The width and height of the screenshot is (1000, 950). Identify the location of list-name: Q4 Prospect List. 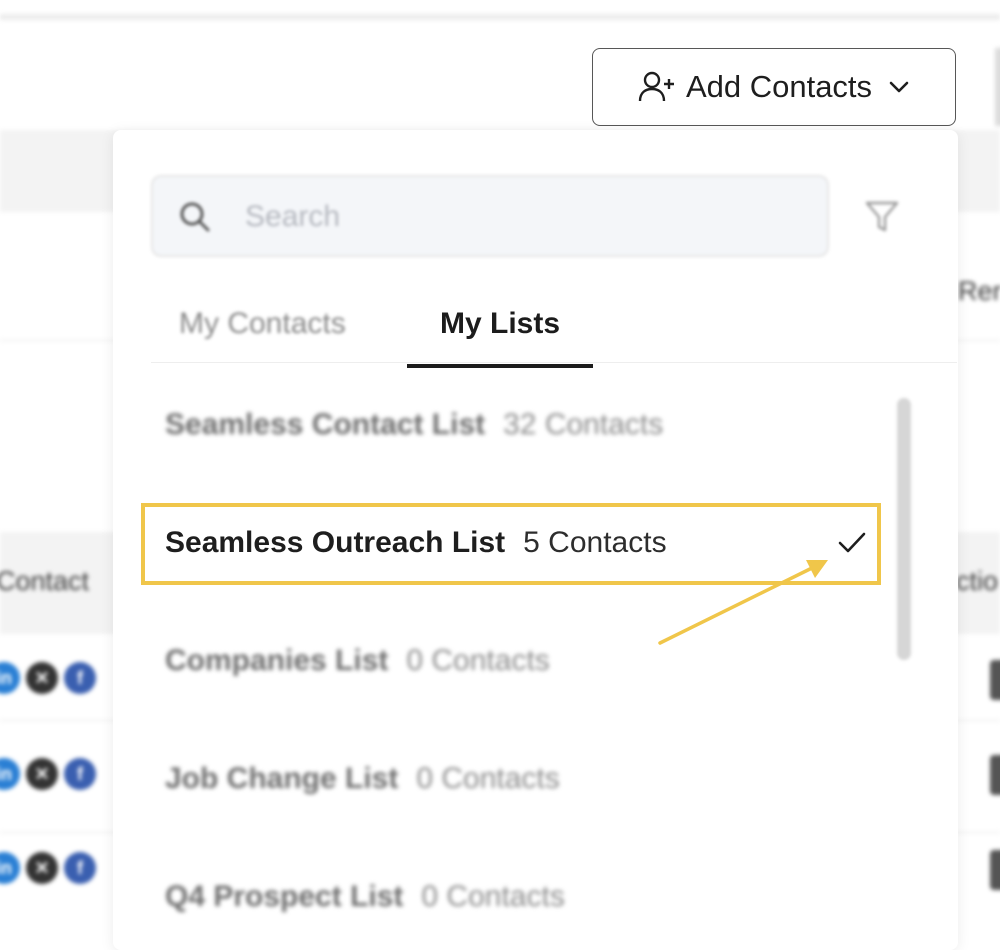
(284, 896).